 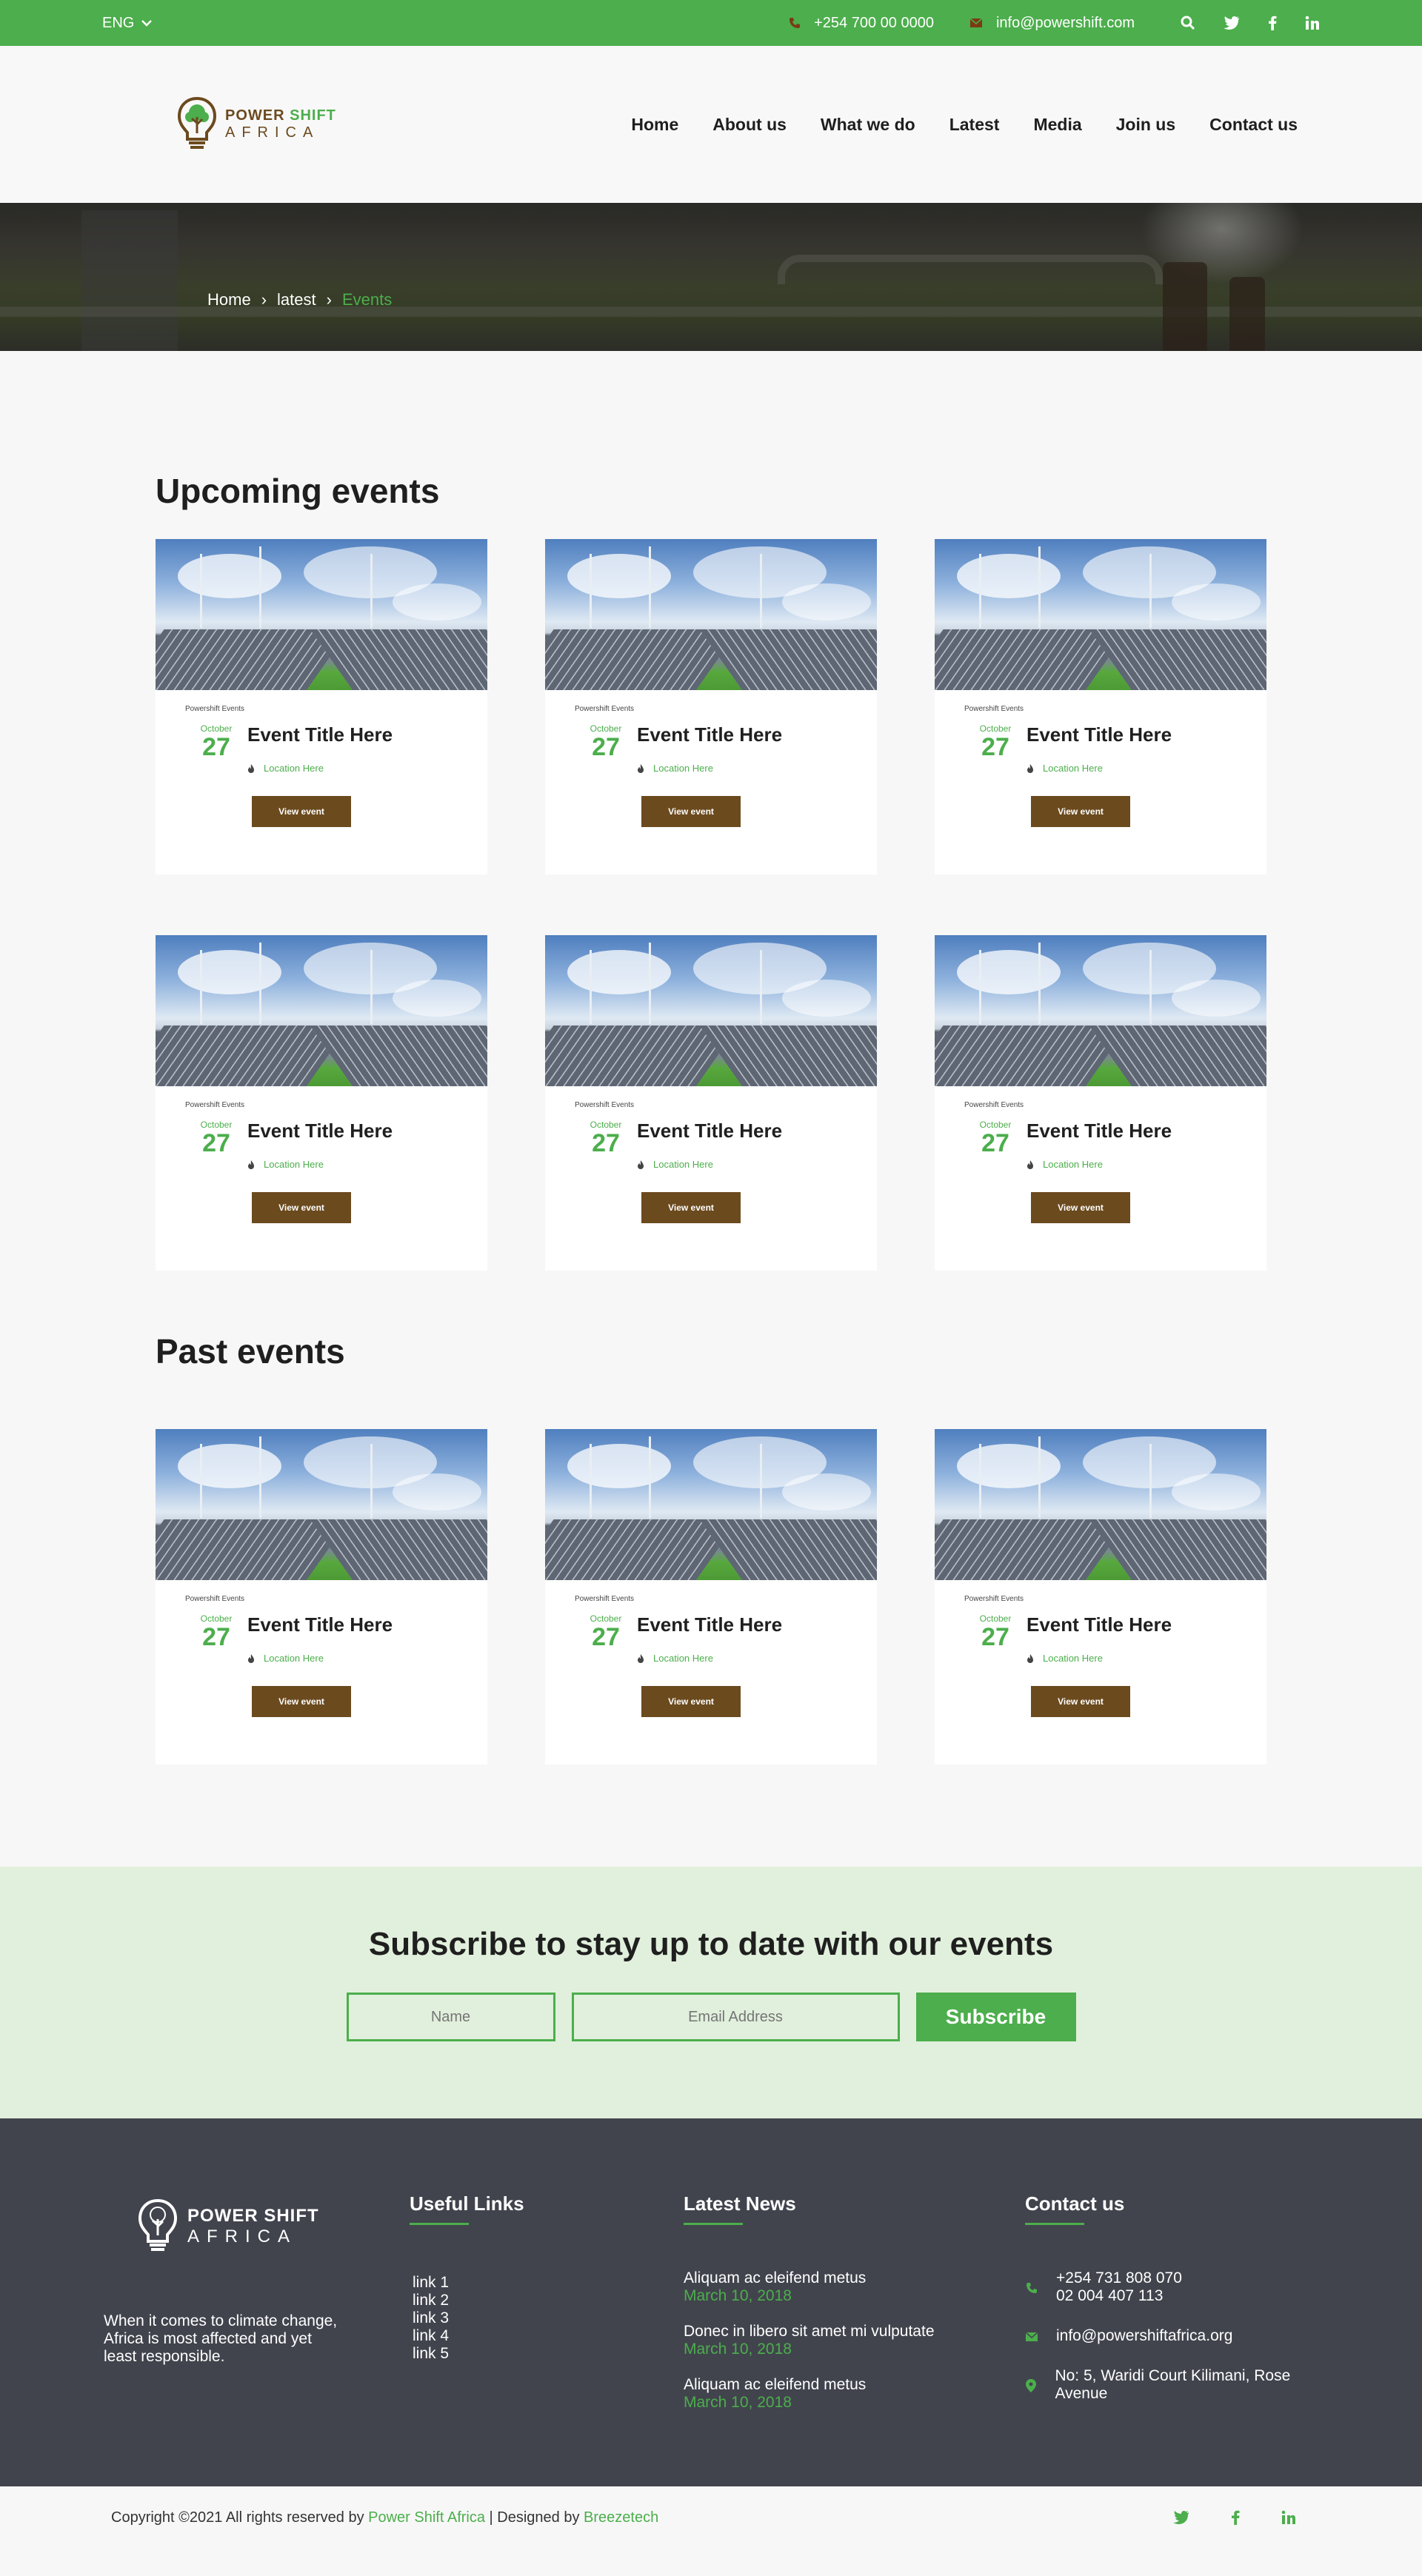 I want to click on contact-title: Contact us, so click(x=1075, y=2203).